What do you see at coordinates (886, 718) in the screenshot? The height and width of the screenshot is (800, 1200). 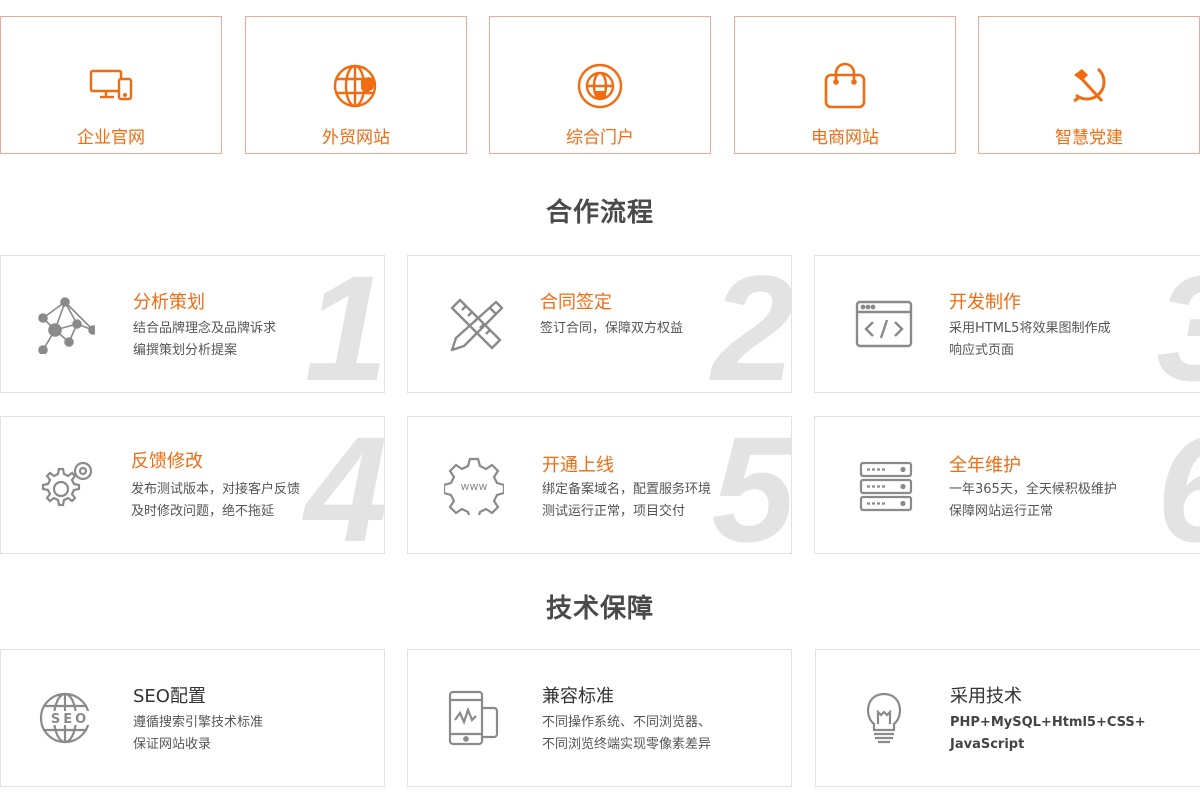 I see `lightbulb-icon` at bounding box center [886, 718].